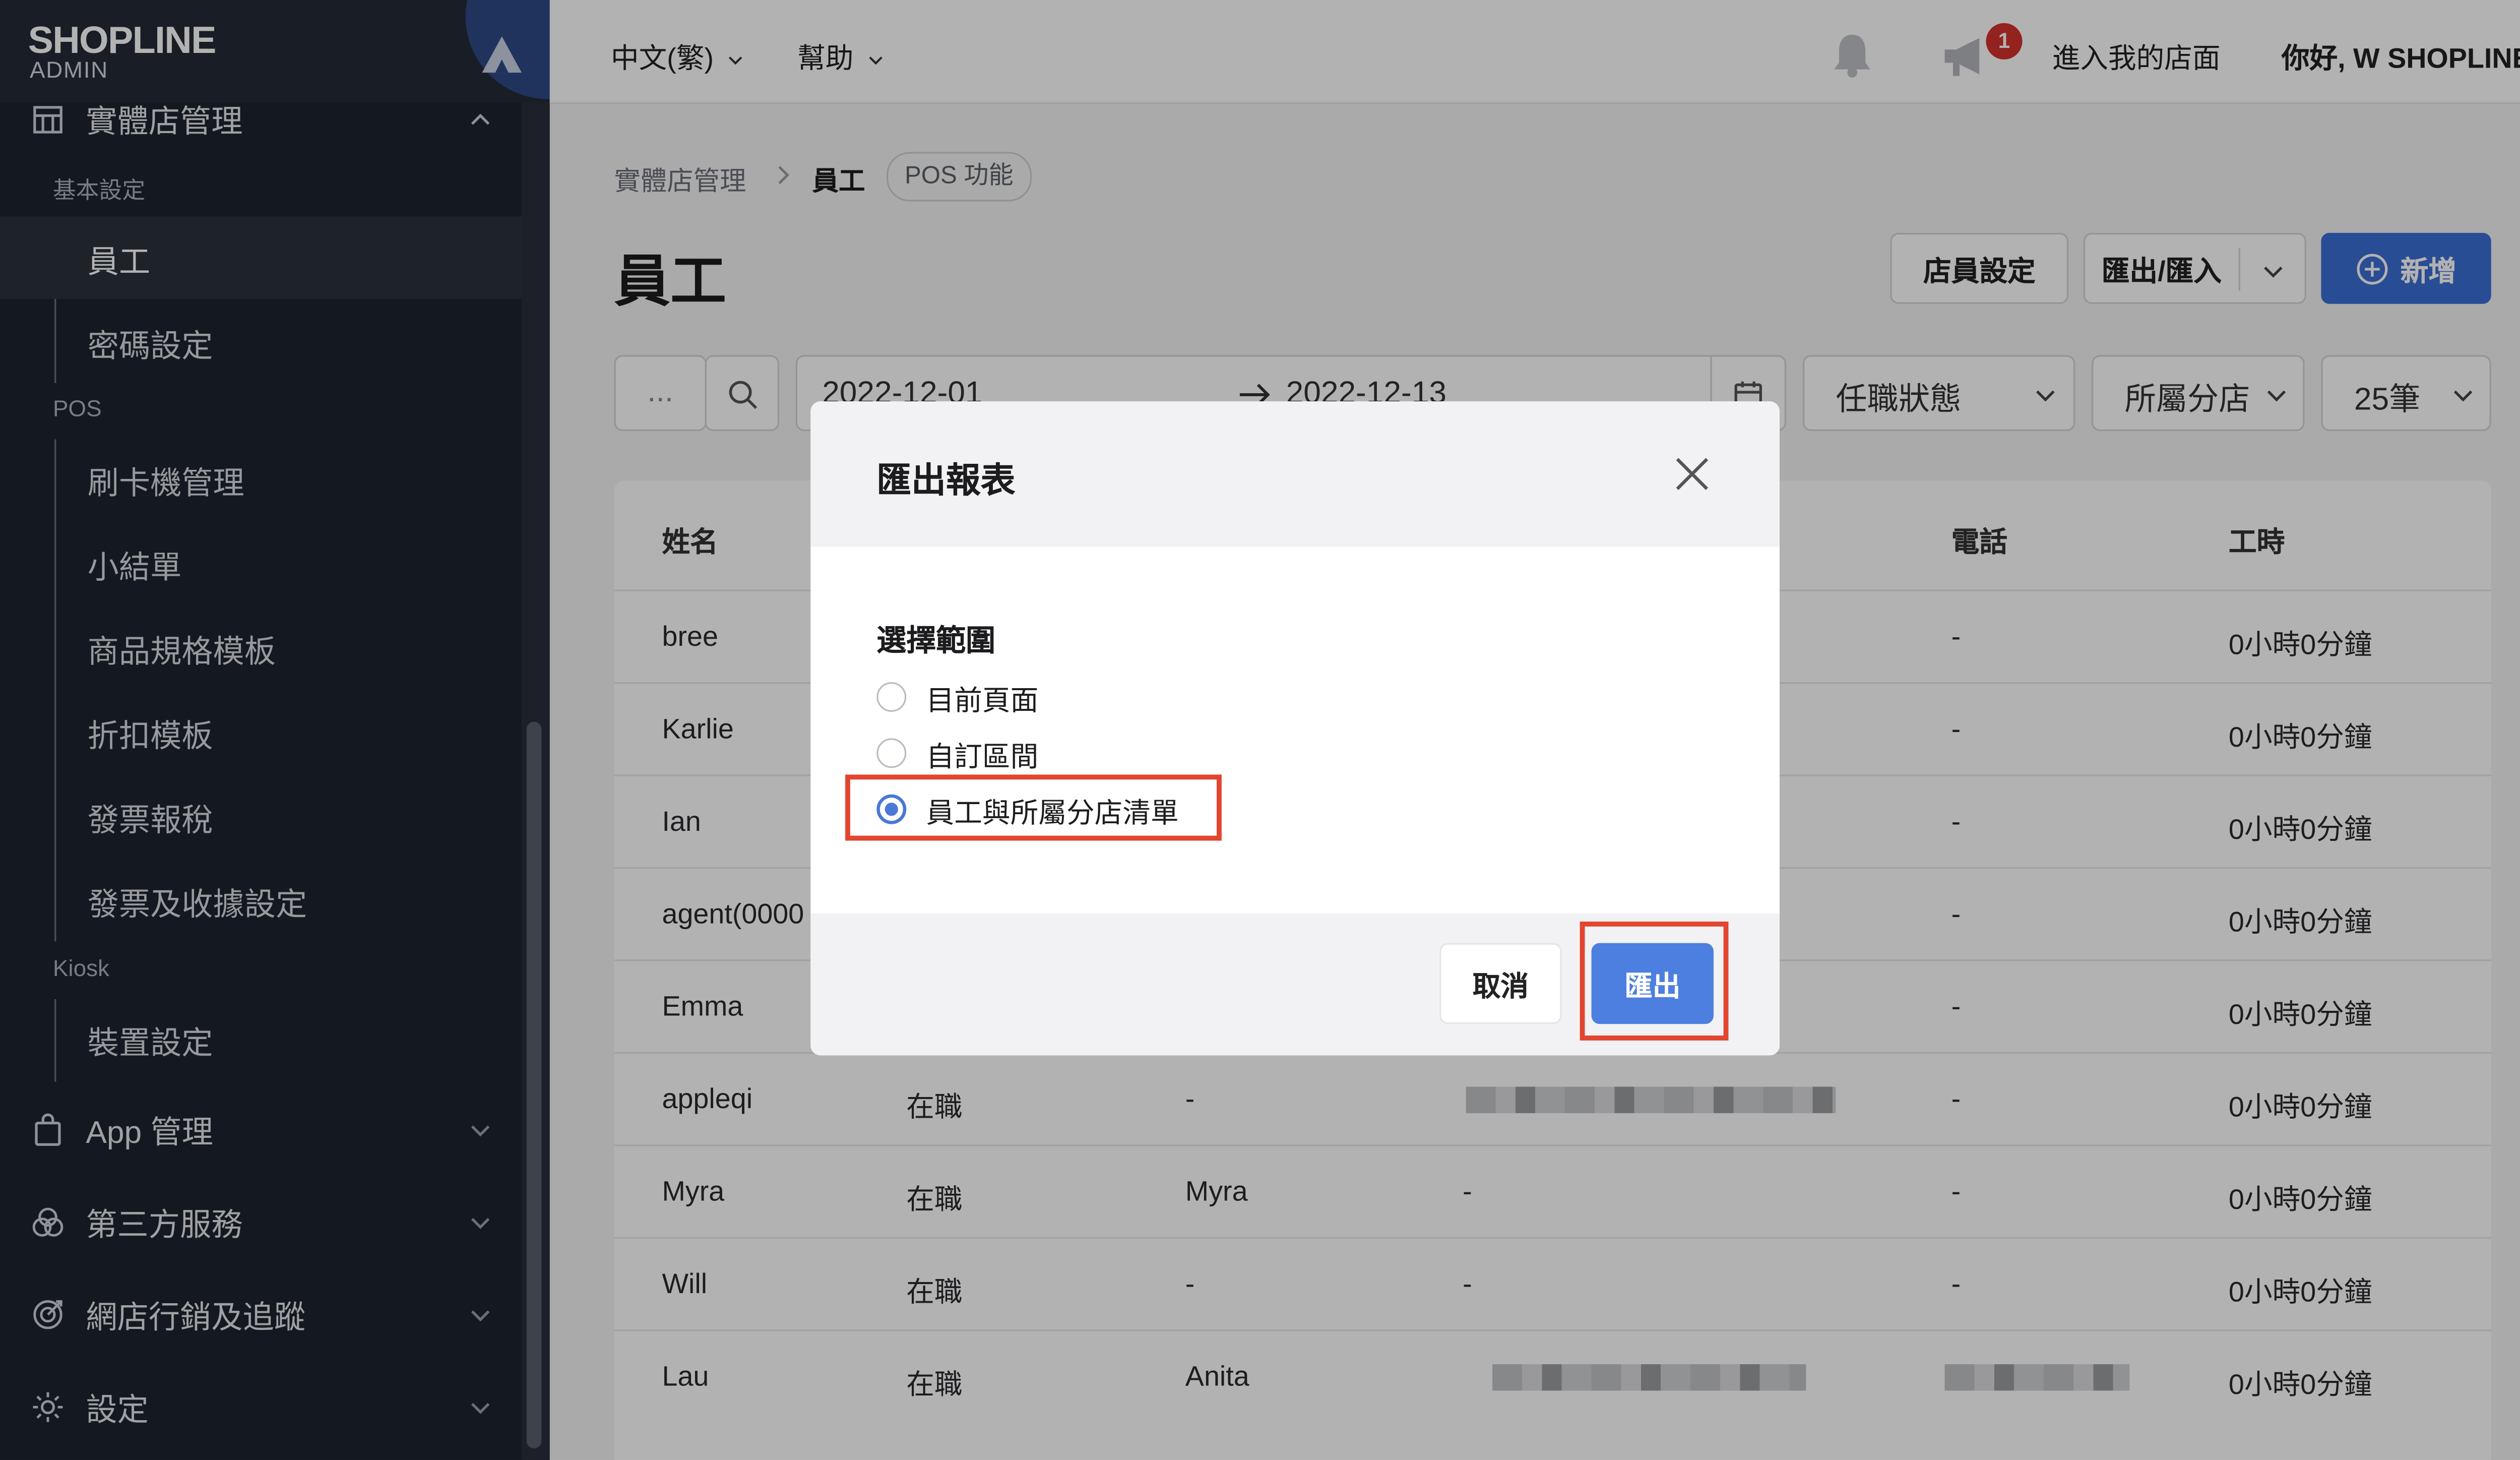  I want to click on range-label: 選擇範圍, so click(936, 640).